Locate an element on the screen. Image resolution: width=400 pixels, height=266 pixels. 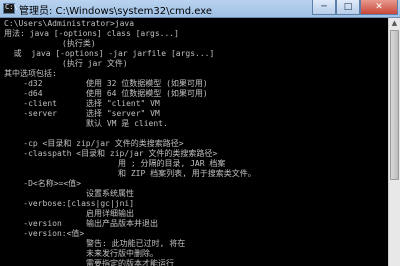
console-line: -verbose:[class|gc|jni] is located at coordinates (196, 204).